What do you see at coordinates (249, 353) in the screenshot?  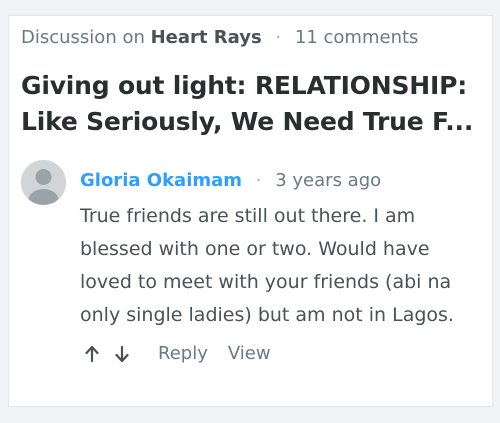 I see `view-button: View` at bounding box center [249, 353].